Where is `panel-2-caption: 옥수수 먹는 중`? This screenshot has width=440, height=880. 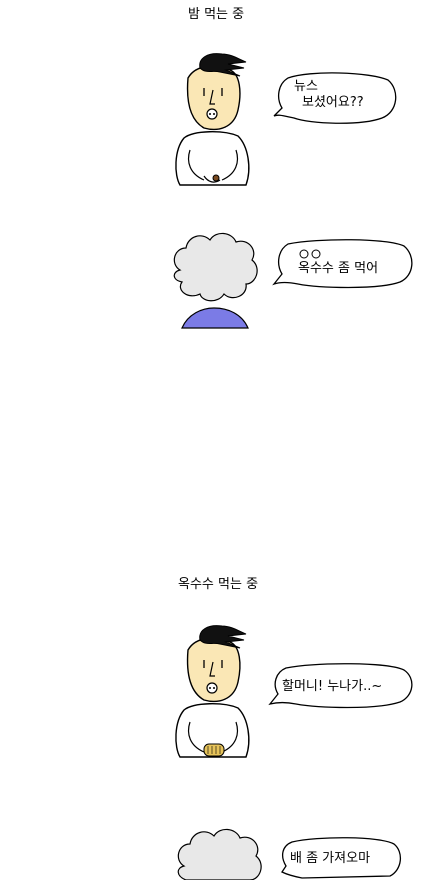 panel-2-caption: 옥수수 먹는 중 is located at coordinates (218, 584).